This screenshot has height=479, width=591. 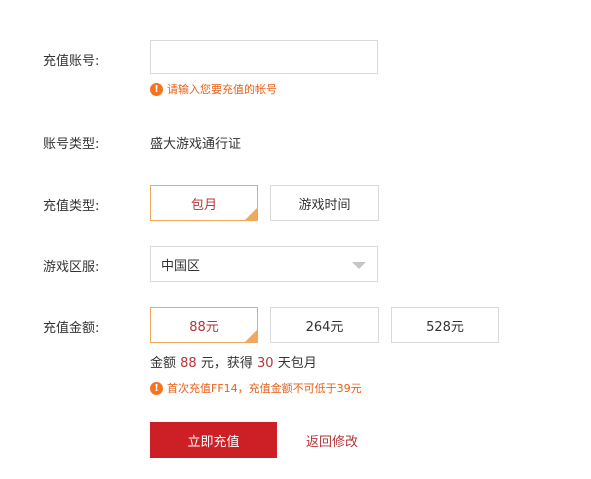 What do you see at coordinates (188, 363) in the screenshot?
I see `summary-amount: 88` at bounding box center [188, 363].